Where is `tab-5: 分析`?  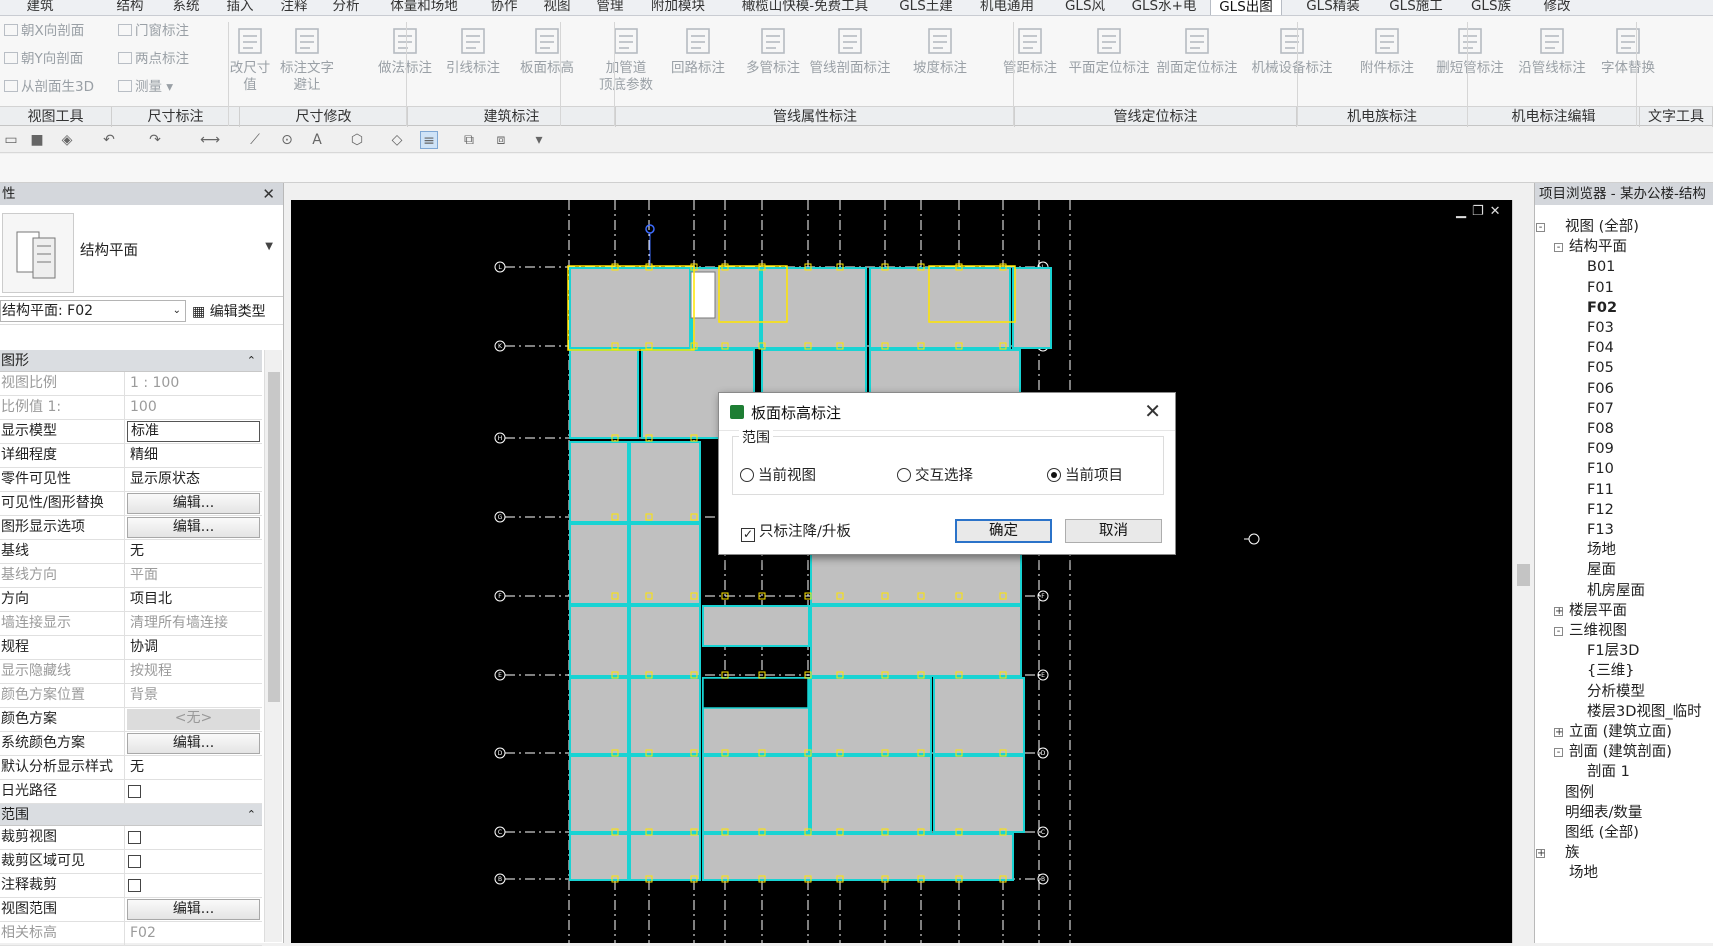 tab-5: 分析 is located at coordinates (346, 7).